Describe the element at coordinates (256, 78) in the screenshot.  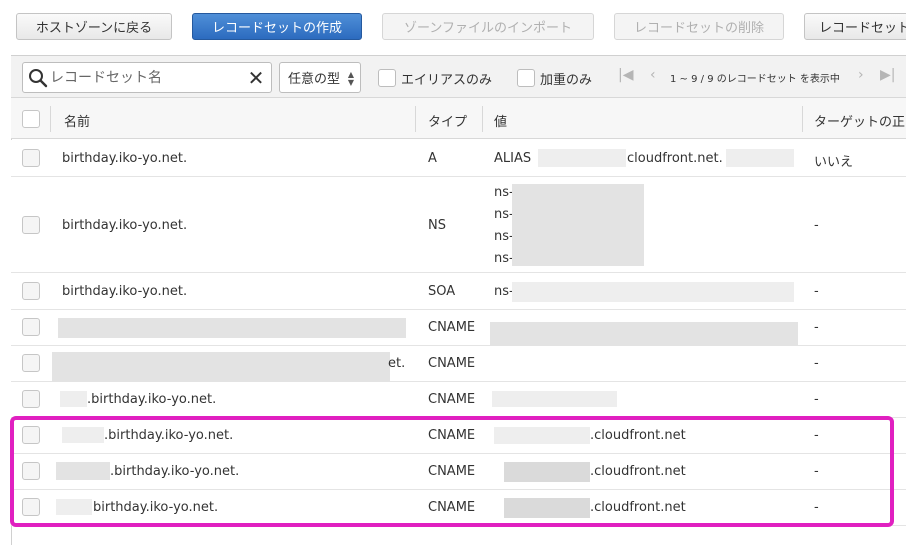
I see `clear-icon: ✕` at that location.